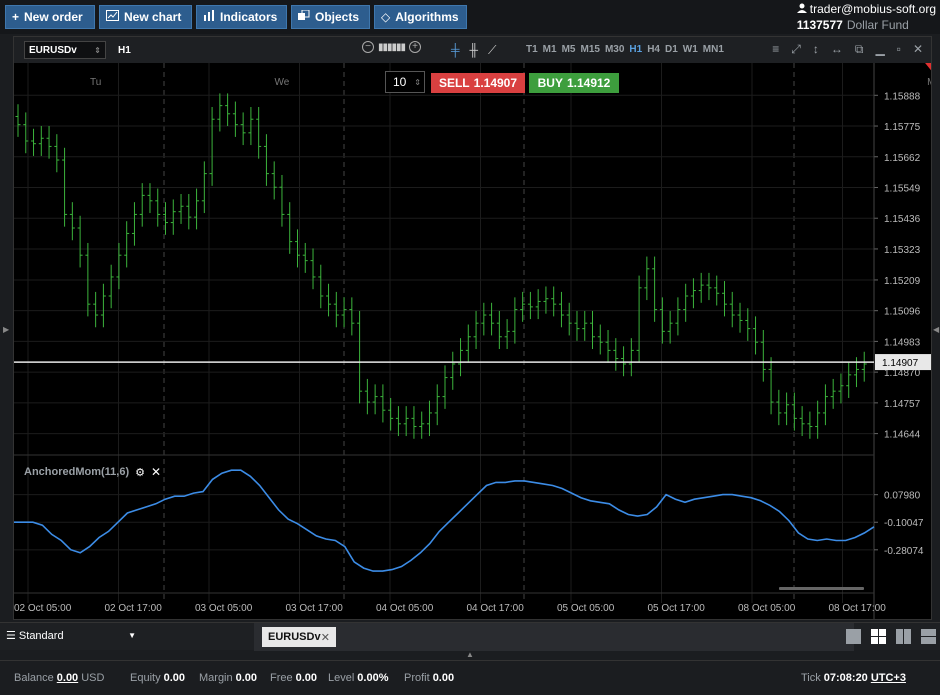  Describe the element at coordinates (140, 472) in the screenshot. I see `gear-icon: ⚙` at that location.